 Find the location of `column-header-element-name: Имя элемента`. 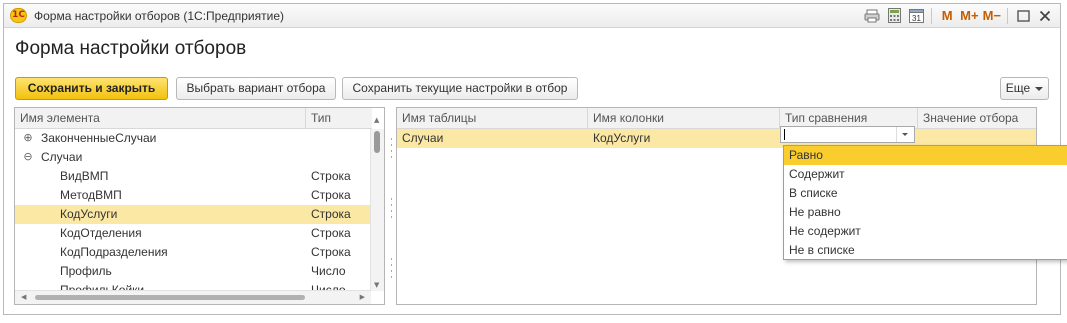

column-header-element-name: Имя элемента is located at coordinates (160, 118).